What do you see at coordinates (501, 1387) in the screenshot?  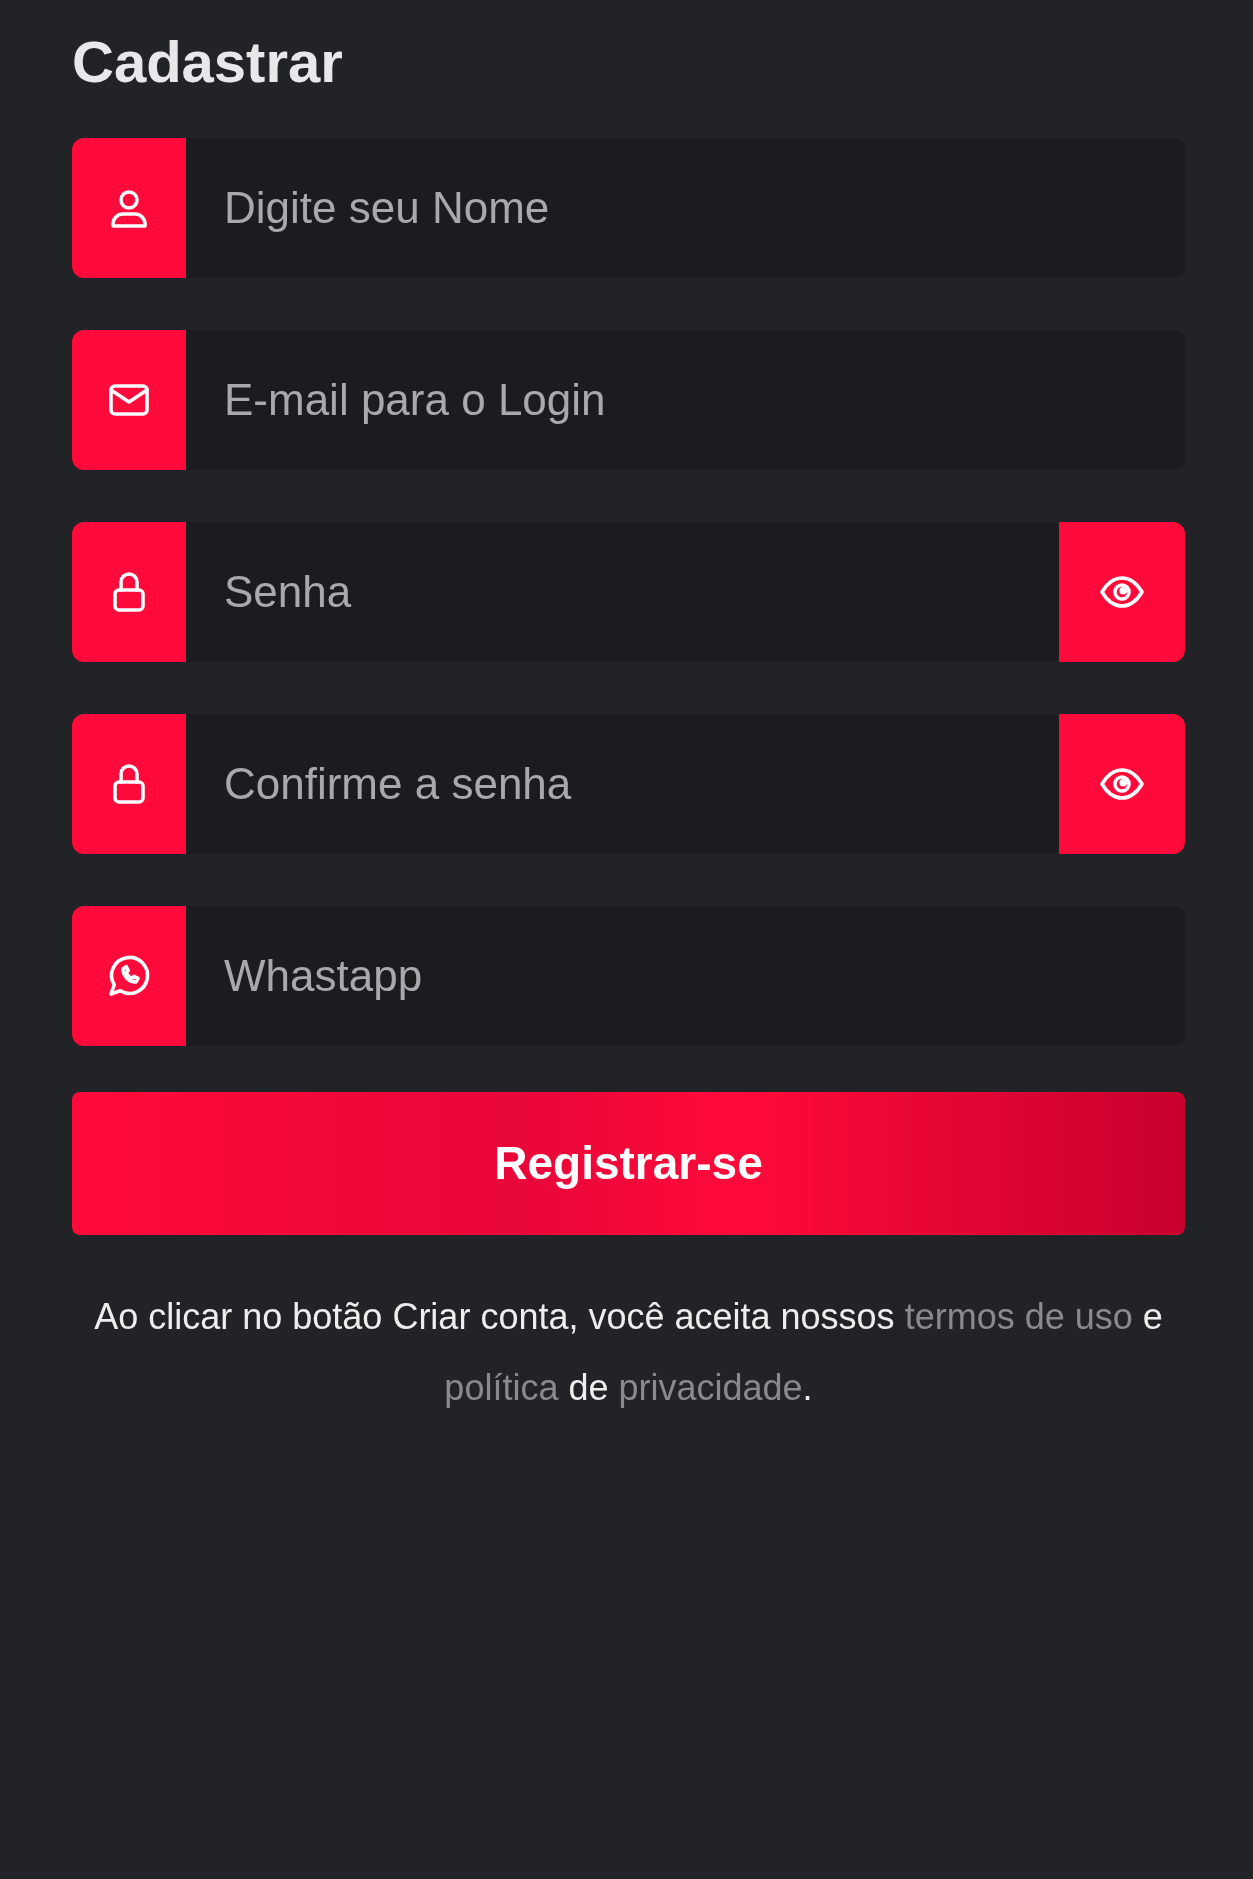 I see `terms-link: política` at bounding box center [501, 1387].